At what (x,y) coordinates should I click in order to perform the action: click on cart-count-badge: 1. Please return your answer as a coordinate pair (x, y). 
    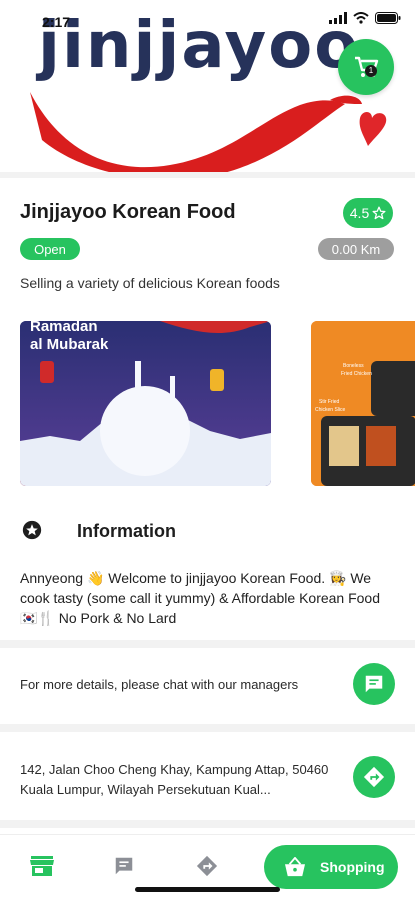
    Looking at the image, I should click on (371, 71).